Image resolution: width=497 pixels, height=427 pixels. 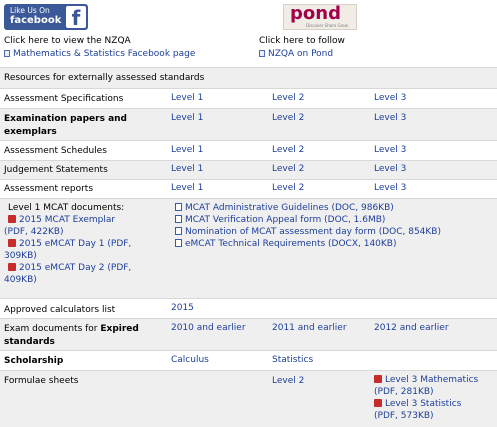 What do you see at coordinates (76, 18) in the screenshot?
I see `facebook-f-icon: f` at bounding box center [76, 18].